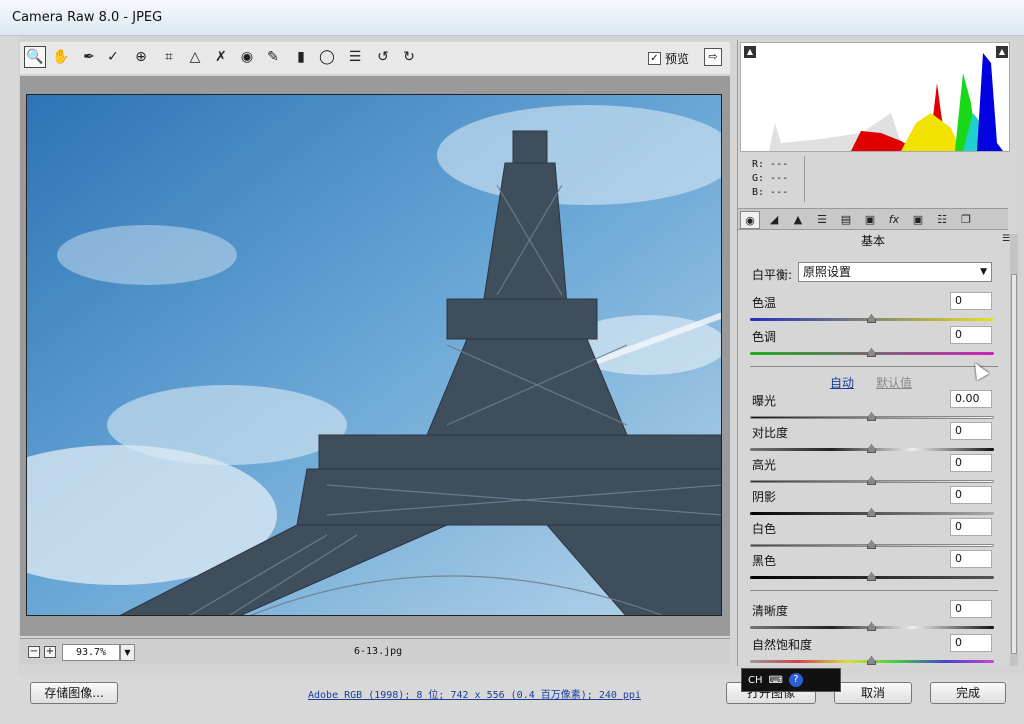 This screenshot has height=724, width=1024. Describe the element at coordinates (798, 220) in the screenshot. I see `detail-tab-icon: ▲` at that location.